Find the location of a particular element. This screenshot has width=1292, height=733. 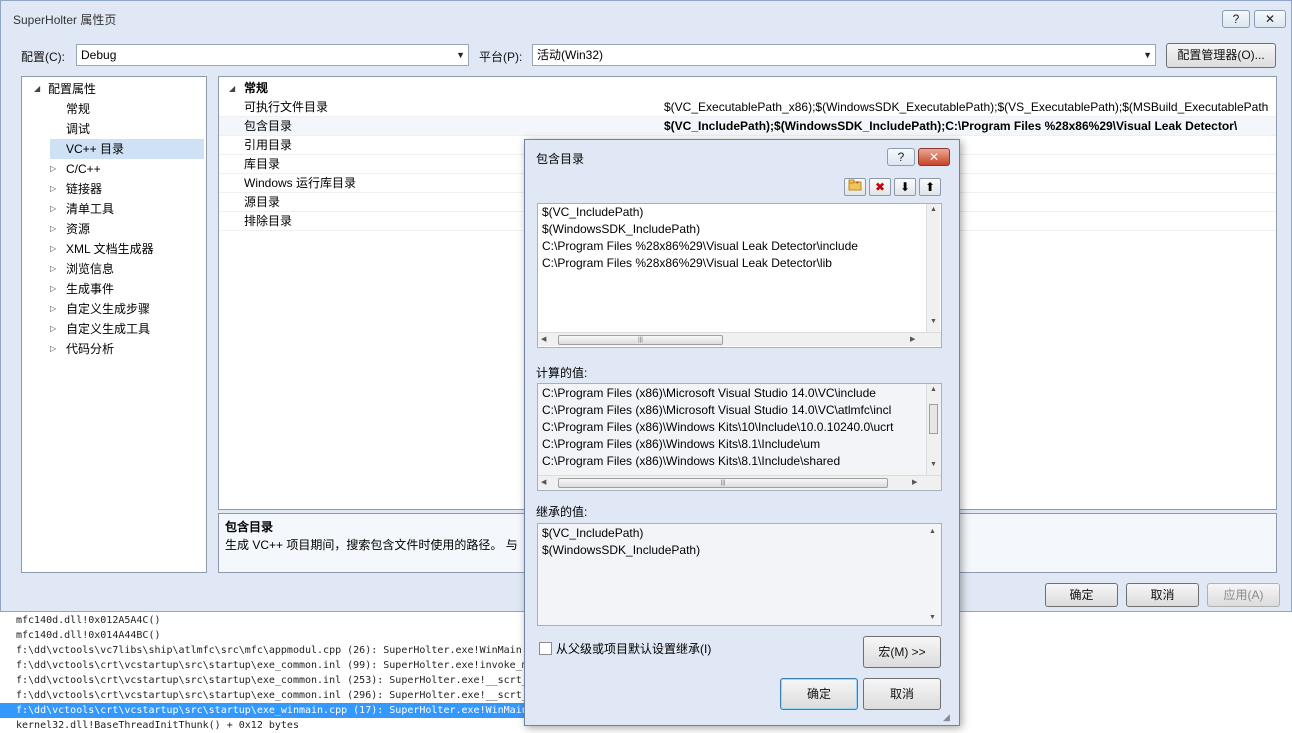

scrollbar-thumb is located at coordinates (933, 419).